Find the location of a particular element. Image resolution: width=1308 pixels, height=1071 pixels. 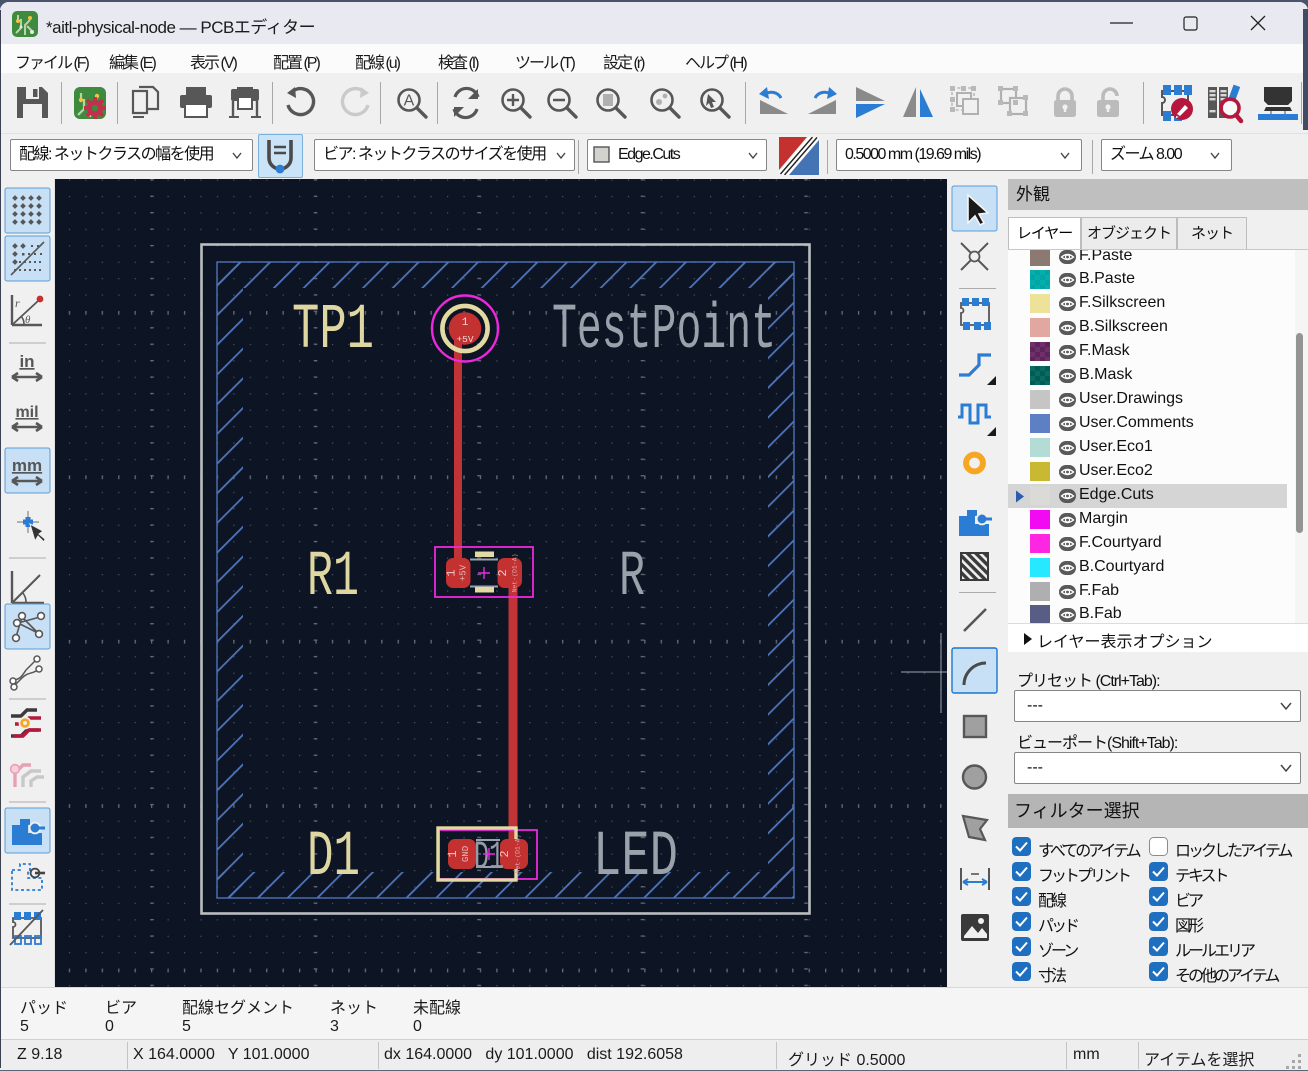

svg-text: TP1 is located at coordinates (333, 331).